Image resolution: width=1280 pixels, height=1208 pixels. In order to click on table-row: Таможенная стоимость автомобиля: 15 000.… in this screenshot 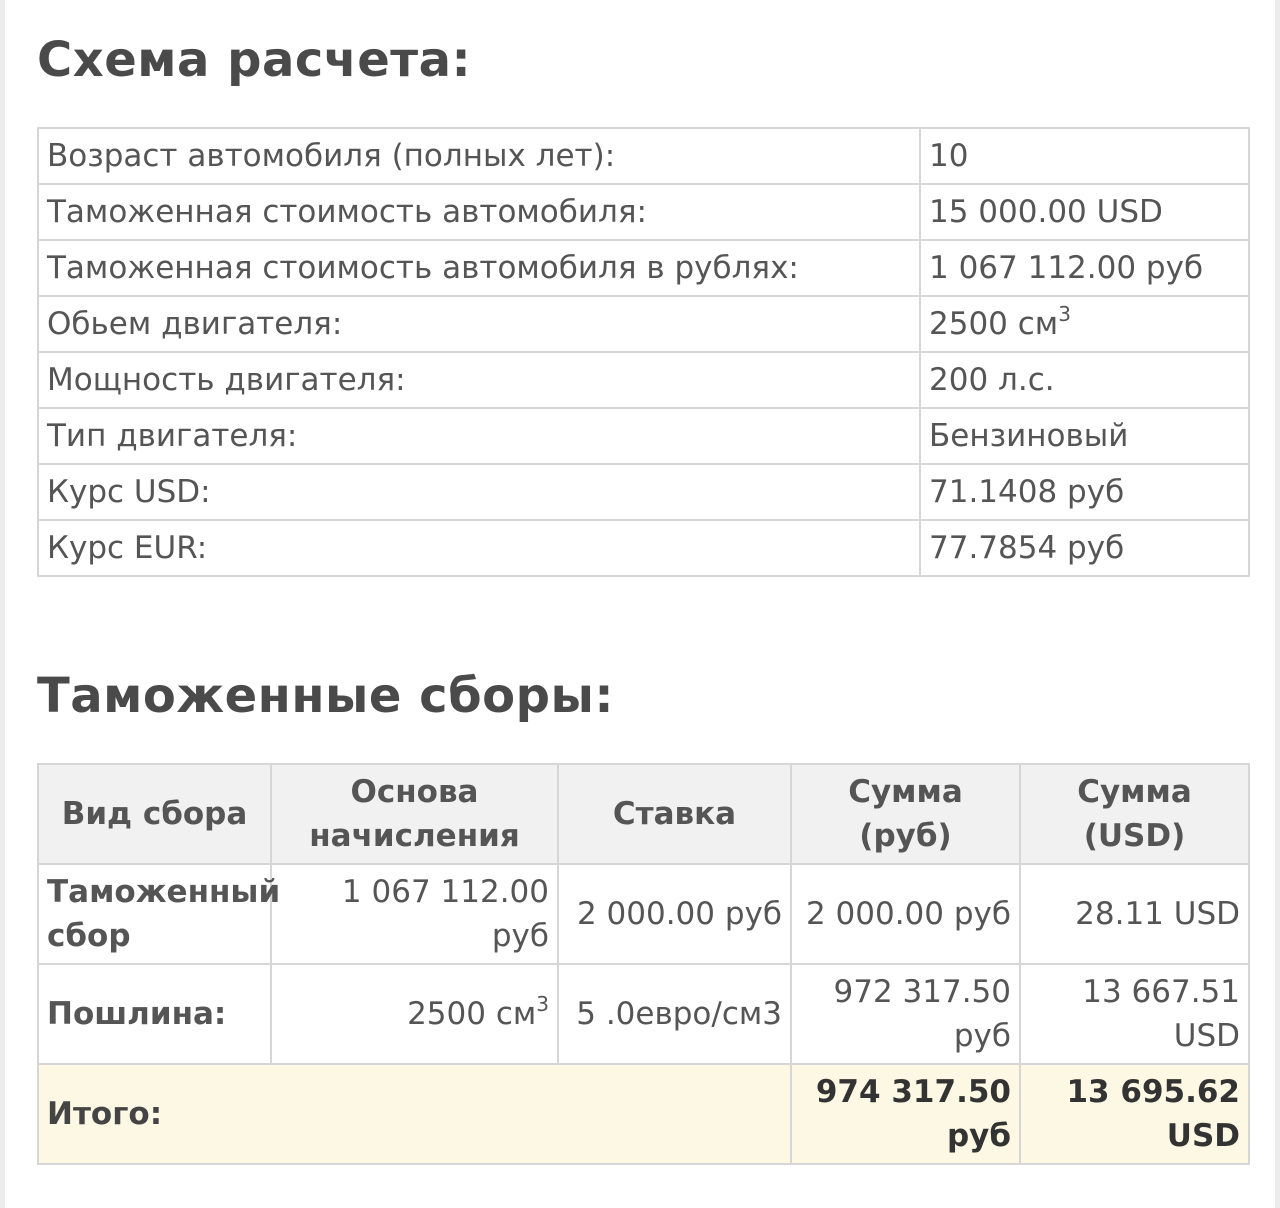, I will do `click(643, 212)`.